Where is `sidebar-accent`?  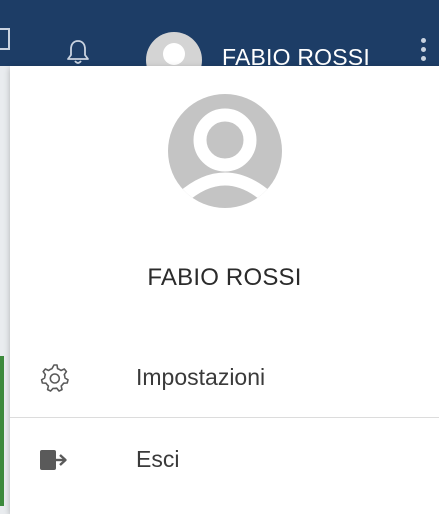 sidebar-accent is located at coordinates (2, 431).